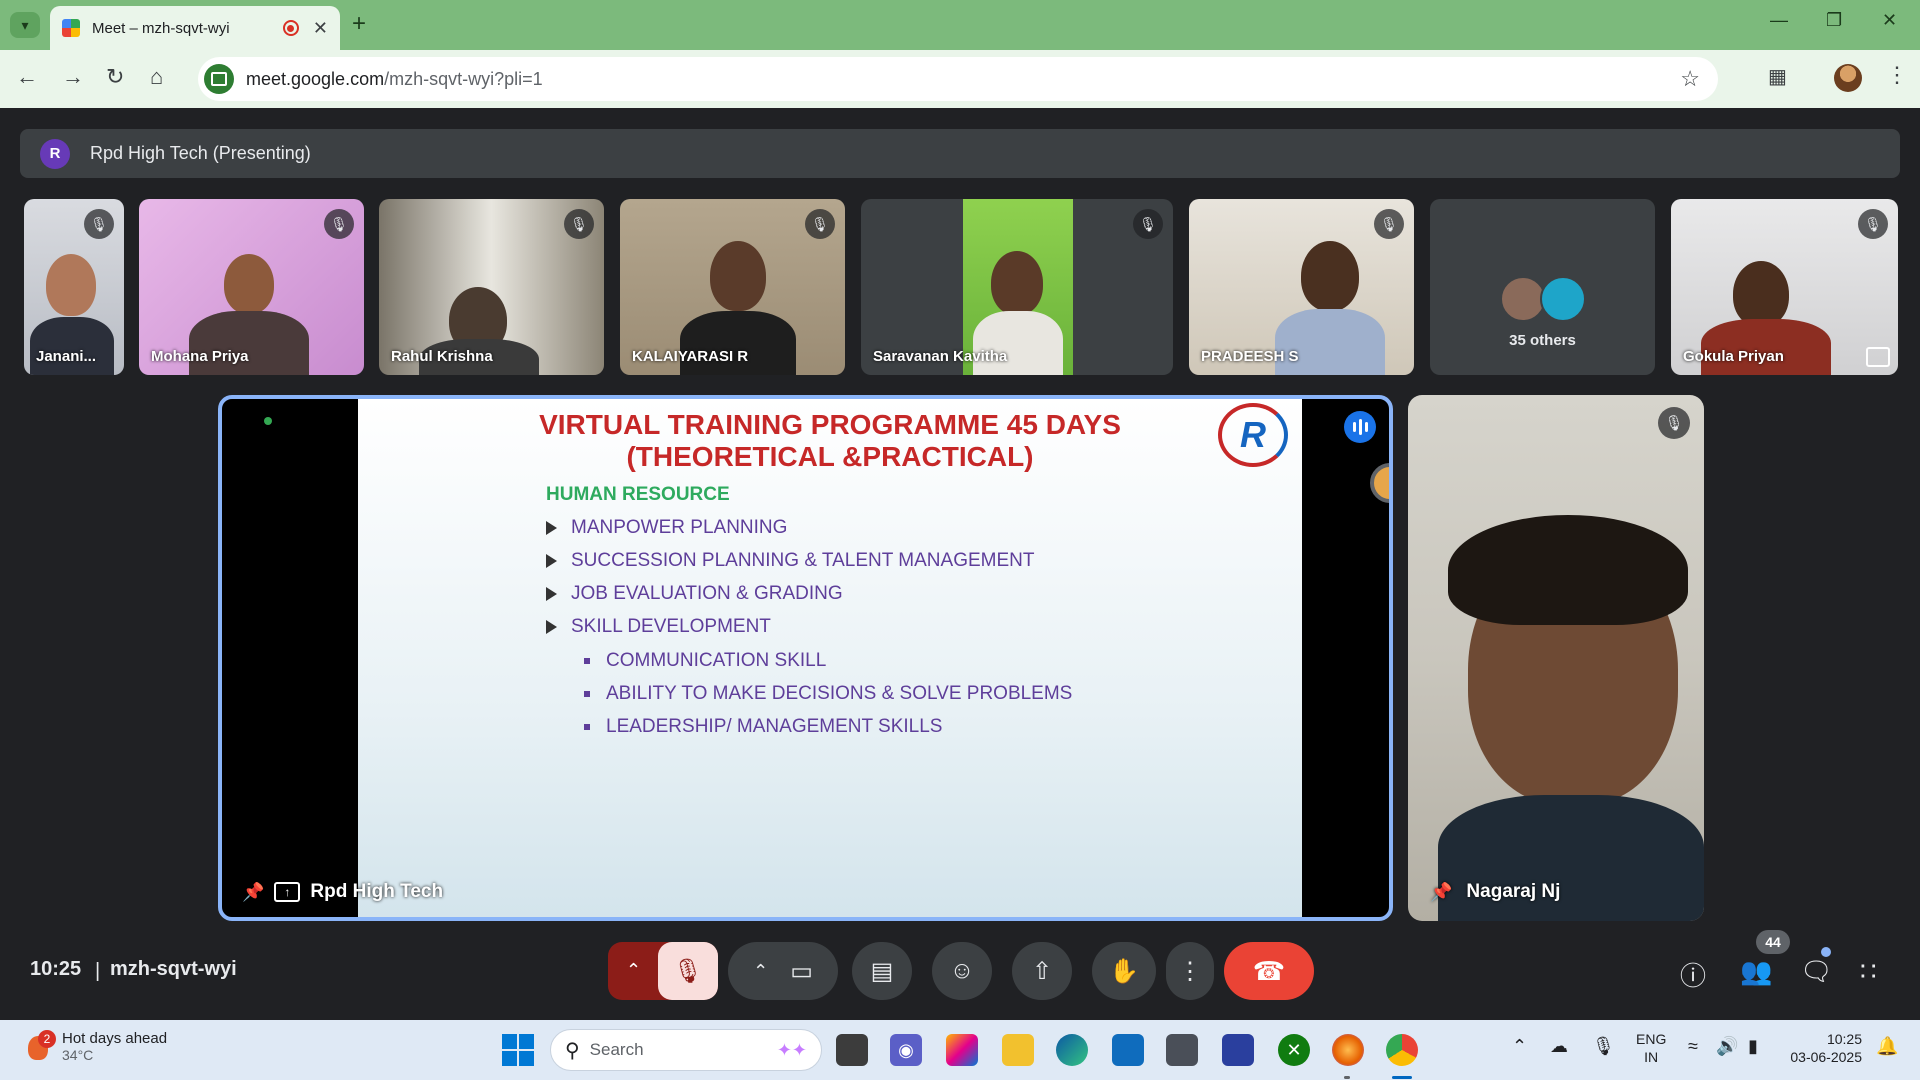 Image resolution: width=1920 pixels, height=1080 pixels. What do you see at coordinates (1379, 483) in the screenshot?
I see `self-view-bubble` at bounding box center [1379, 483].